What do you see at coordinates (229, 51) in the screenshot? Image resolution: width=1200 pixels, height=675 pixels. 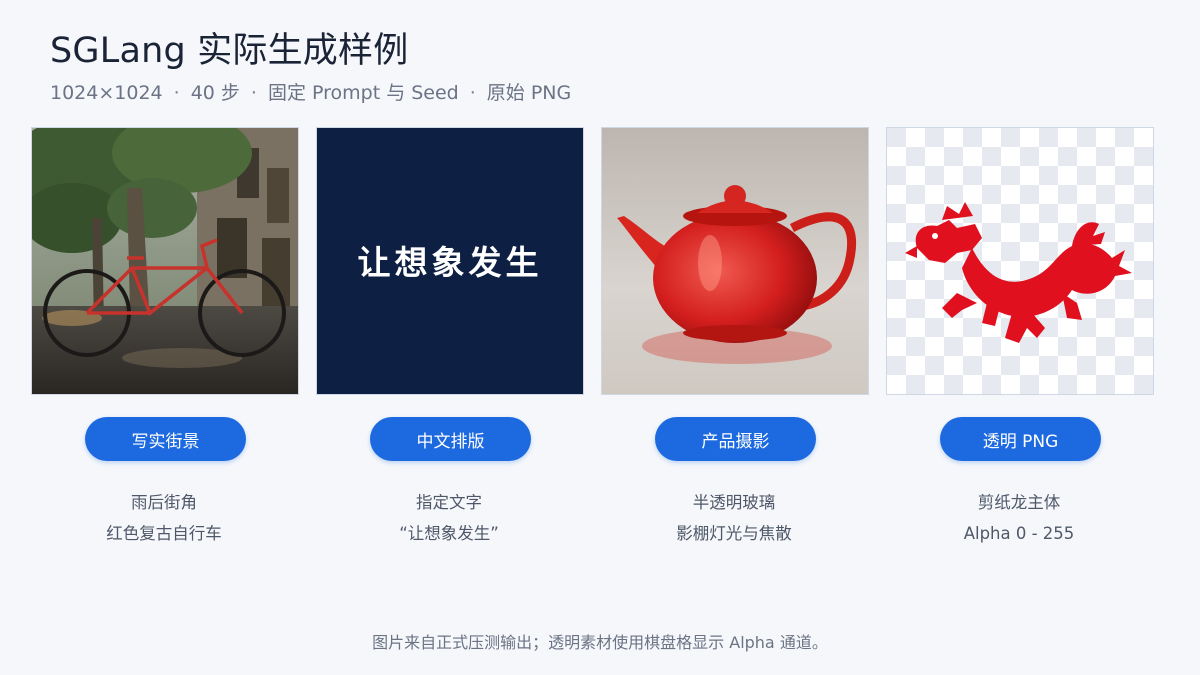 I see `page-title: SGLang 实际生成样例` at bounding box center [229, 51].